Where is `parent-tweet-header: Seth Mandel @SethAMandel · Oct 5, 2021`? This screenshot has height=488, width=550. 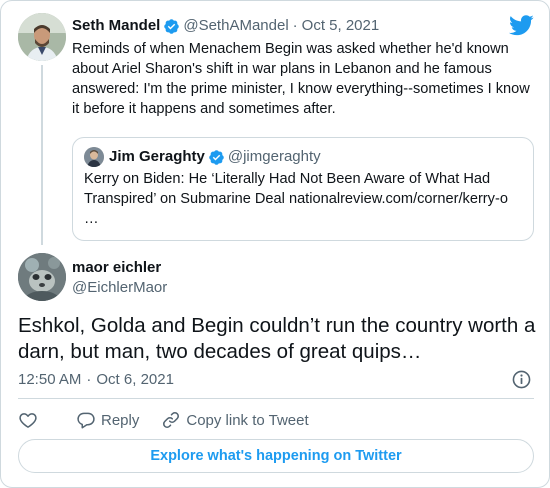
parent-tweet-header: Seth Mandel @SethAMandel · Oct 5, 2021 is located at coordinates (225, 26).